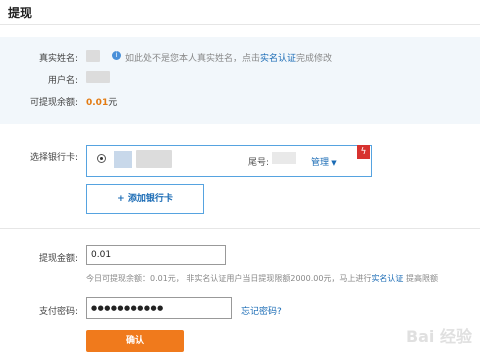  I want to click on real-name-value, so click(93, 56).